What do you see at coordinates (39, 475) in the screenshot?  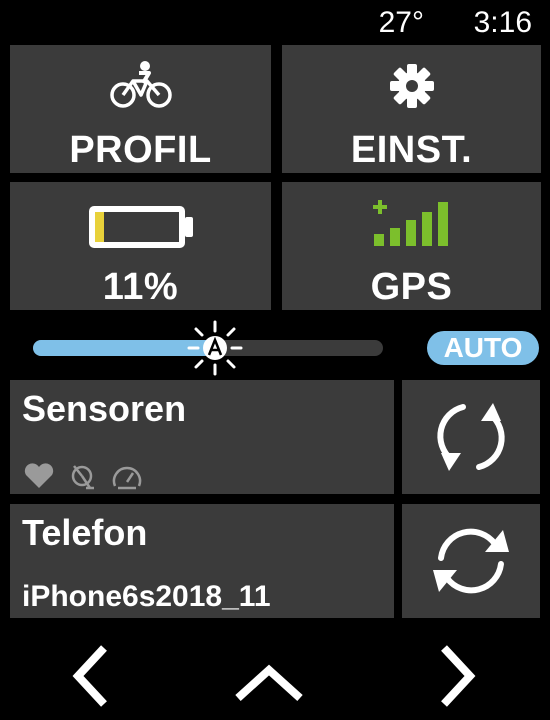 I see `heart-icon` at bounding box center [39, 475].